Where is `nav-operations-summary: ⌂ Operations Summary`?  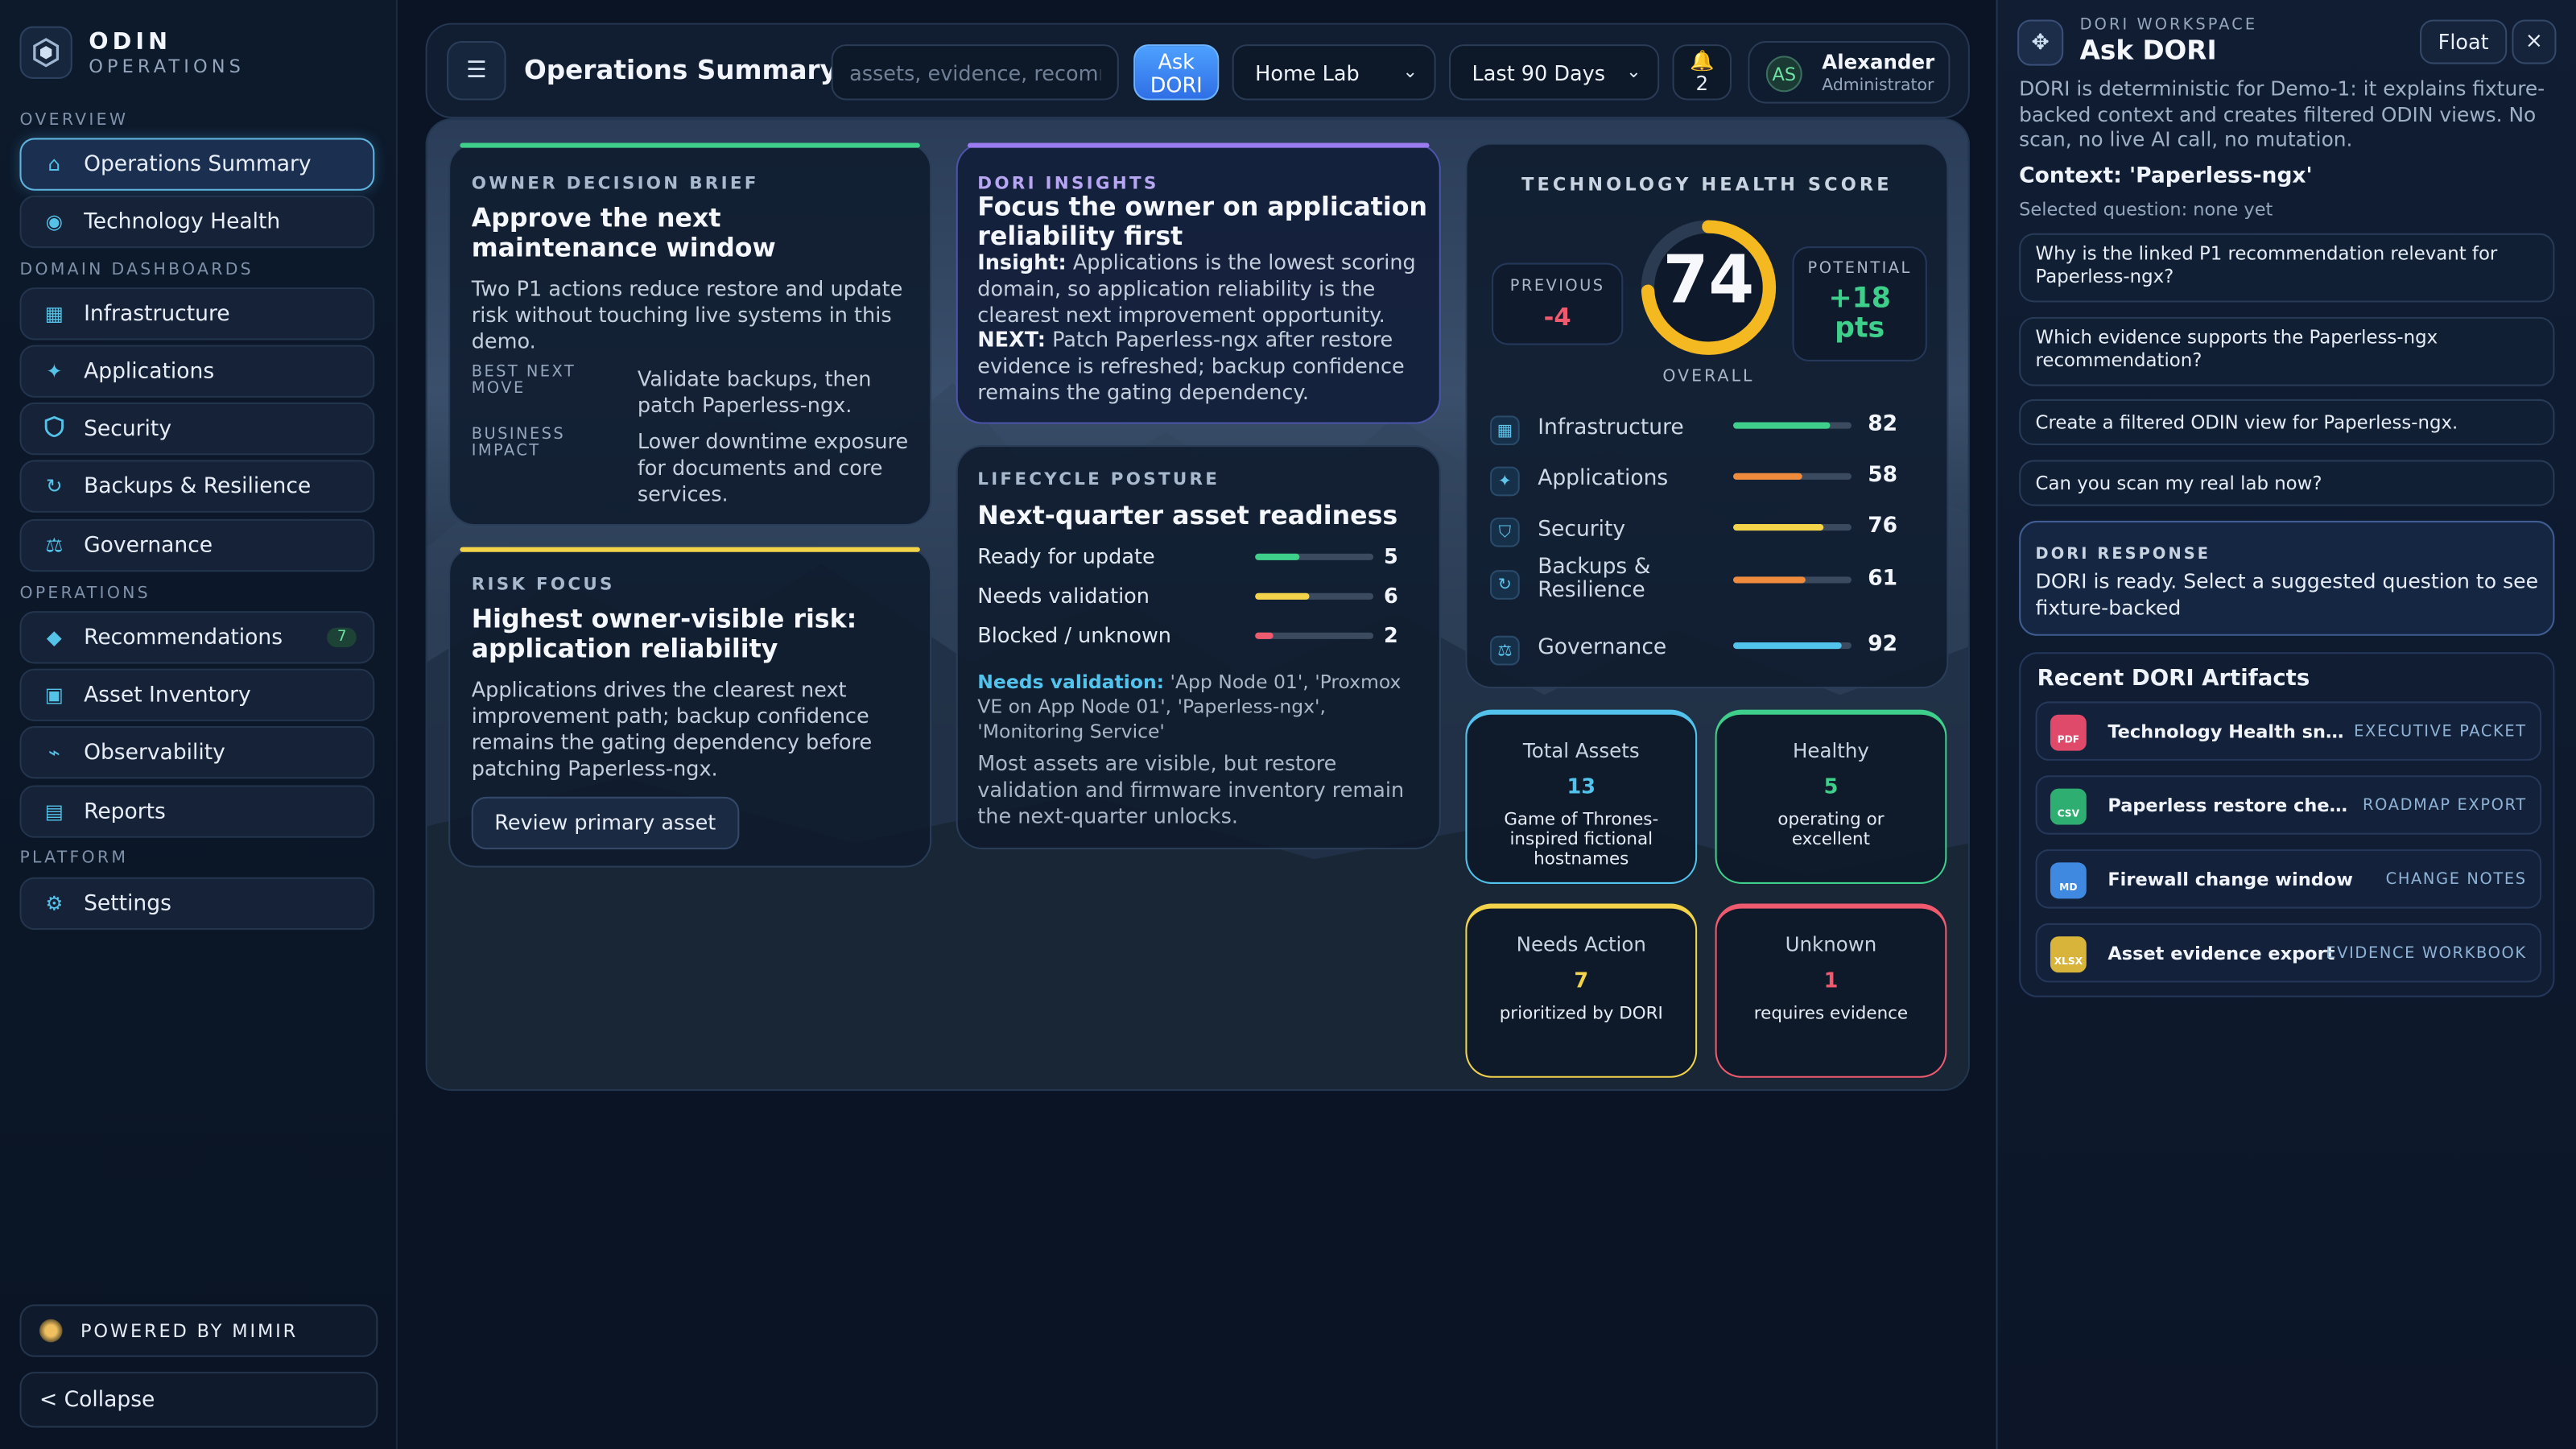
nav-operations-summary: ⌂ Operations Summary is located at coordinates (197, 164).